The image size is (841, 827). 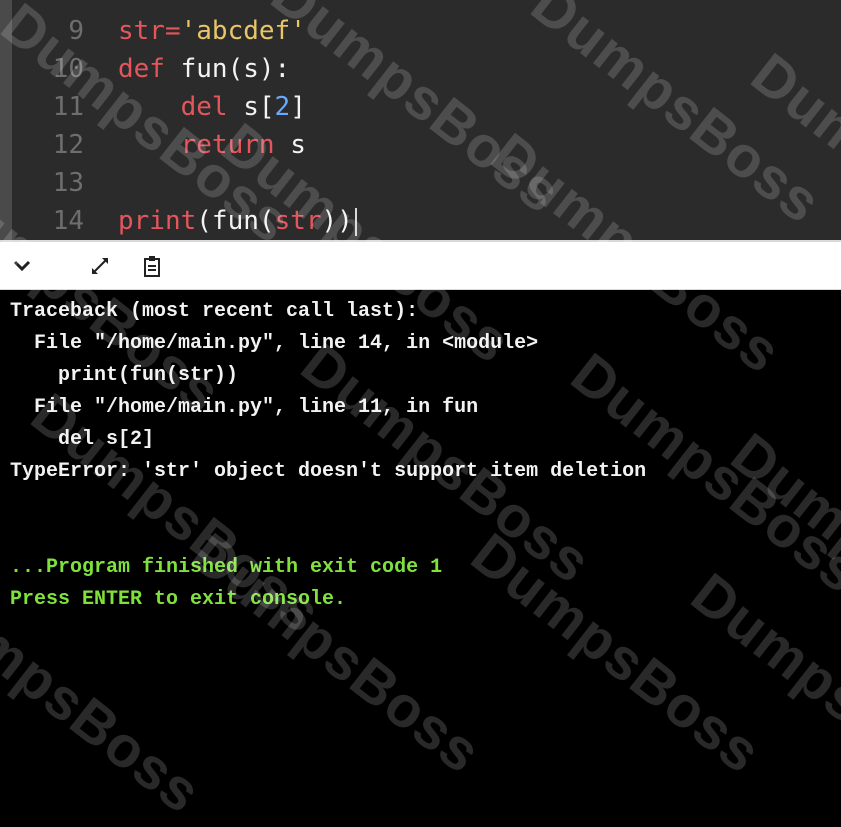 I want to click on code-token: s, so click(x=298, y=145).